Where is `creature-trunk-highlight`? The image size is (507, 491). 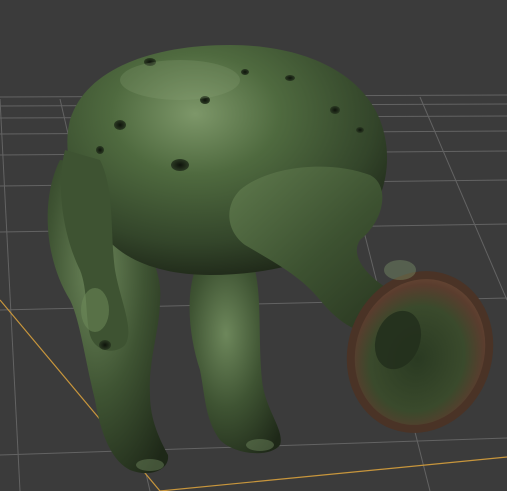 creature-trunk-highlight is located at coordinates (400, 270).